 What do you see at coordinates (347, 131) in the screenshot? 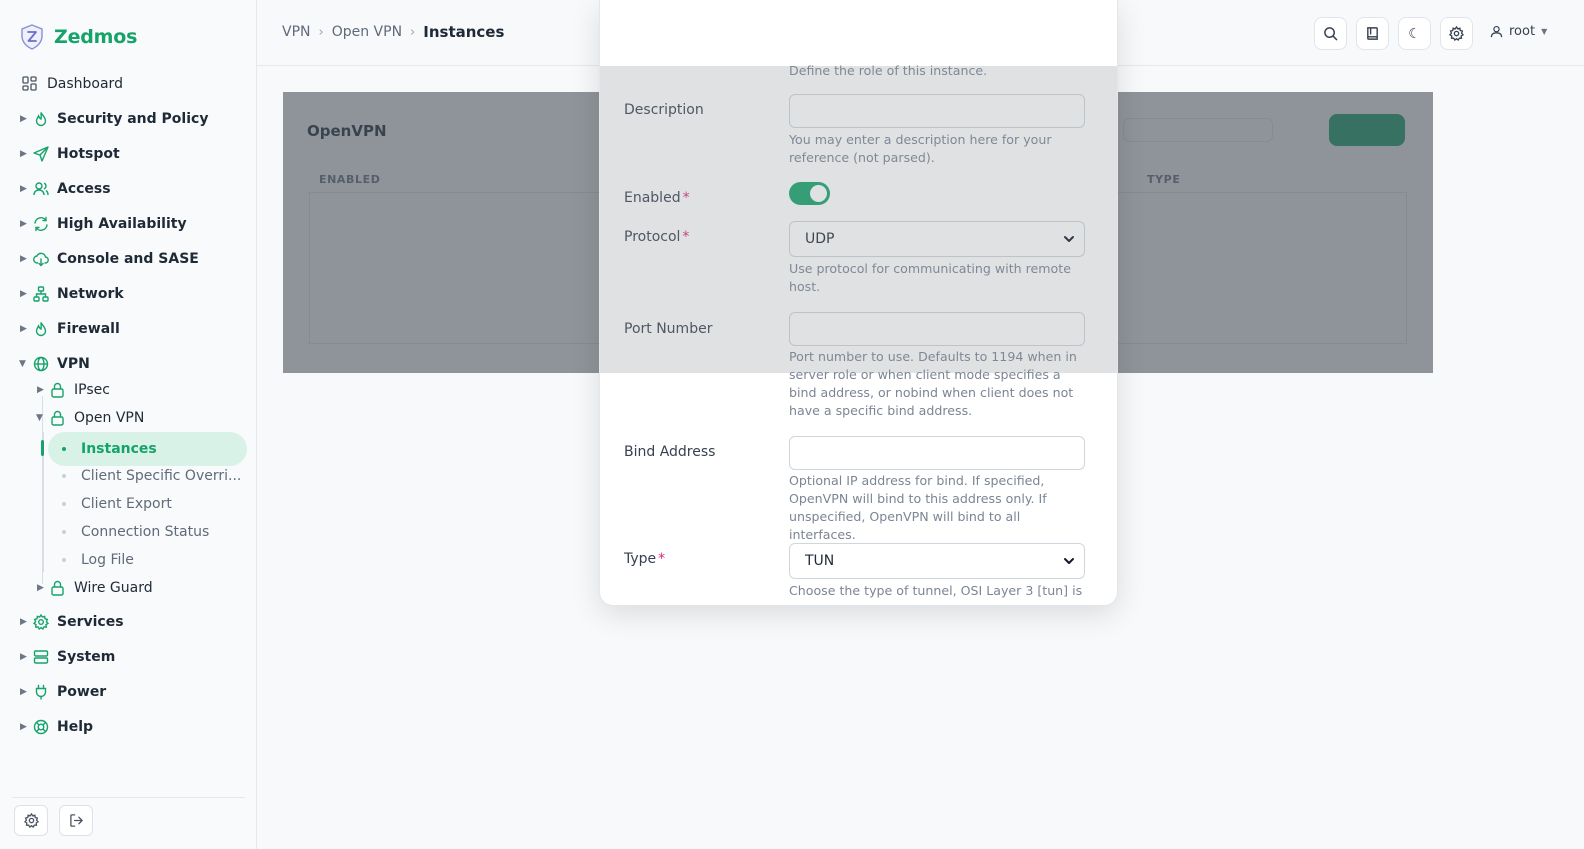
I see `card-title: OpenVPN` at bounding box center [347, 131].